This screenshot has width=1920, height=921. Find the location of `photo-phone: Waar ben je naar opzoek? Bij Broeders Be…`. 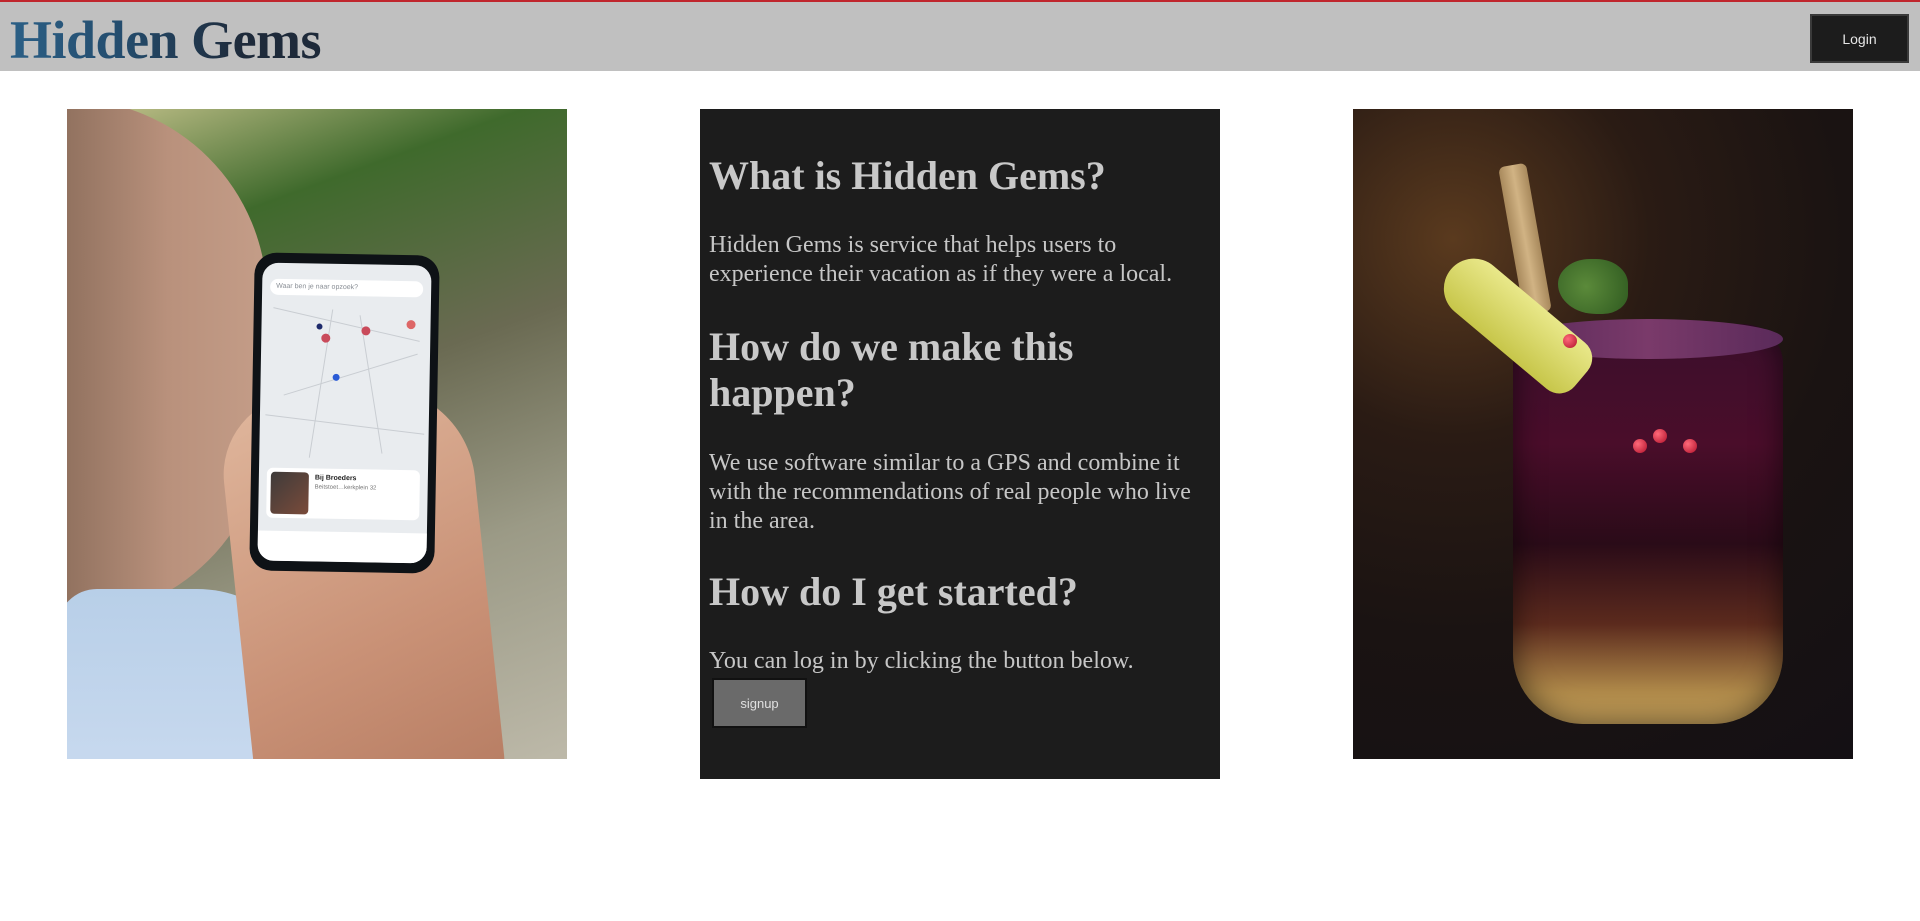

photo-phone: Waar ben je naar opzoek? Bij Broeders Be… is located at coordinates (344, 413).